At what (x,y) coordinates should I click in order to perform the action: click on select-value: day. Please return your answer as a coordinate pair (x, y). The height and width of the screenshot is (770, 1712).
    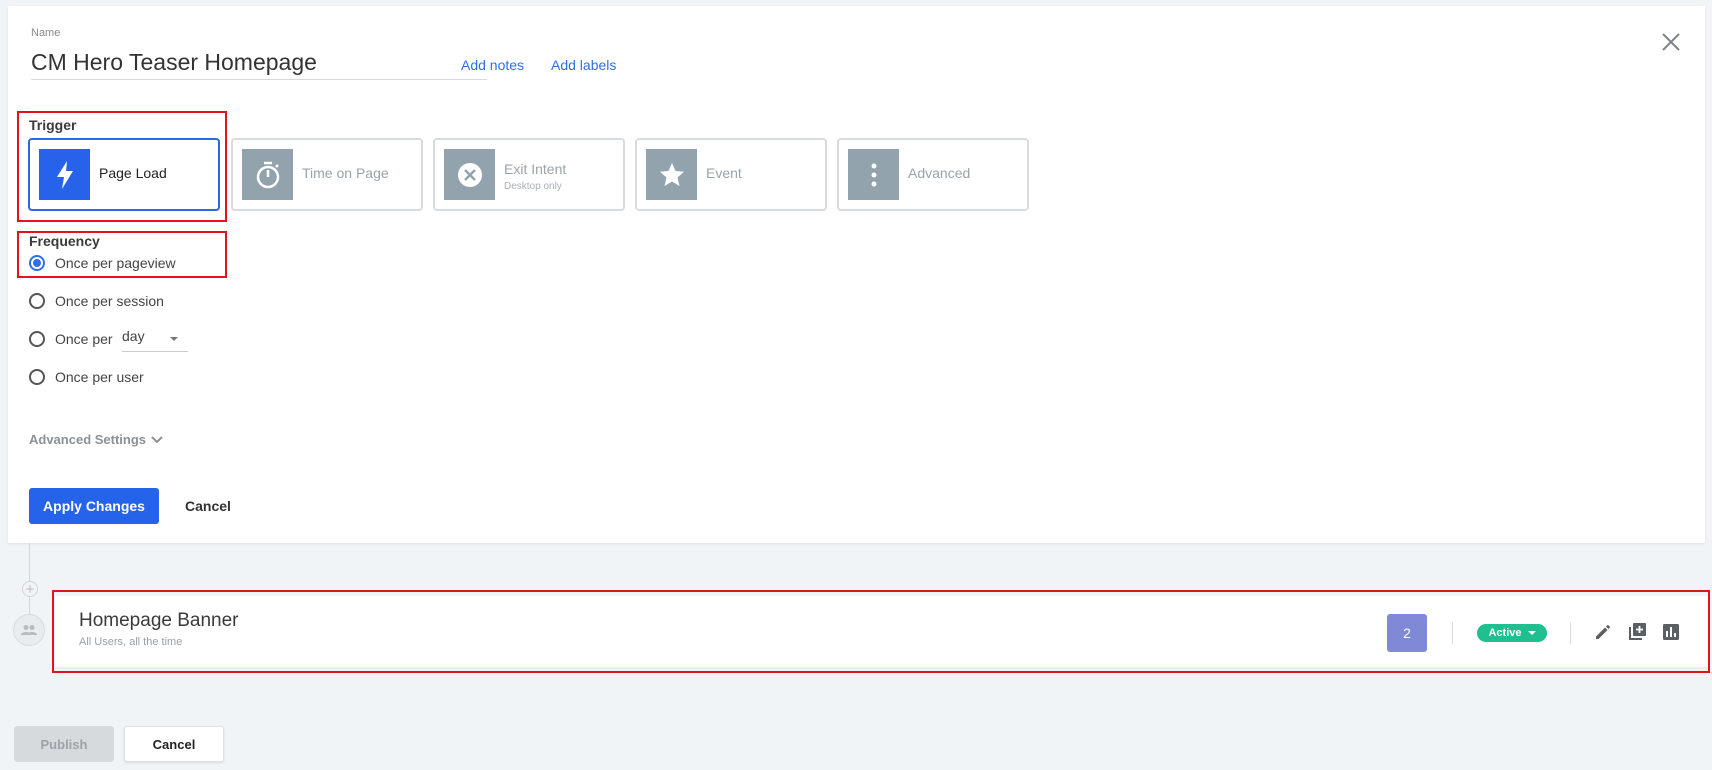
    Looking at the image, I should click on (133, 336).